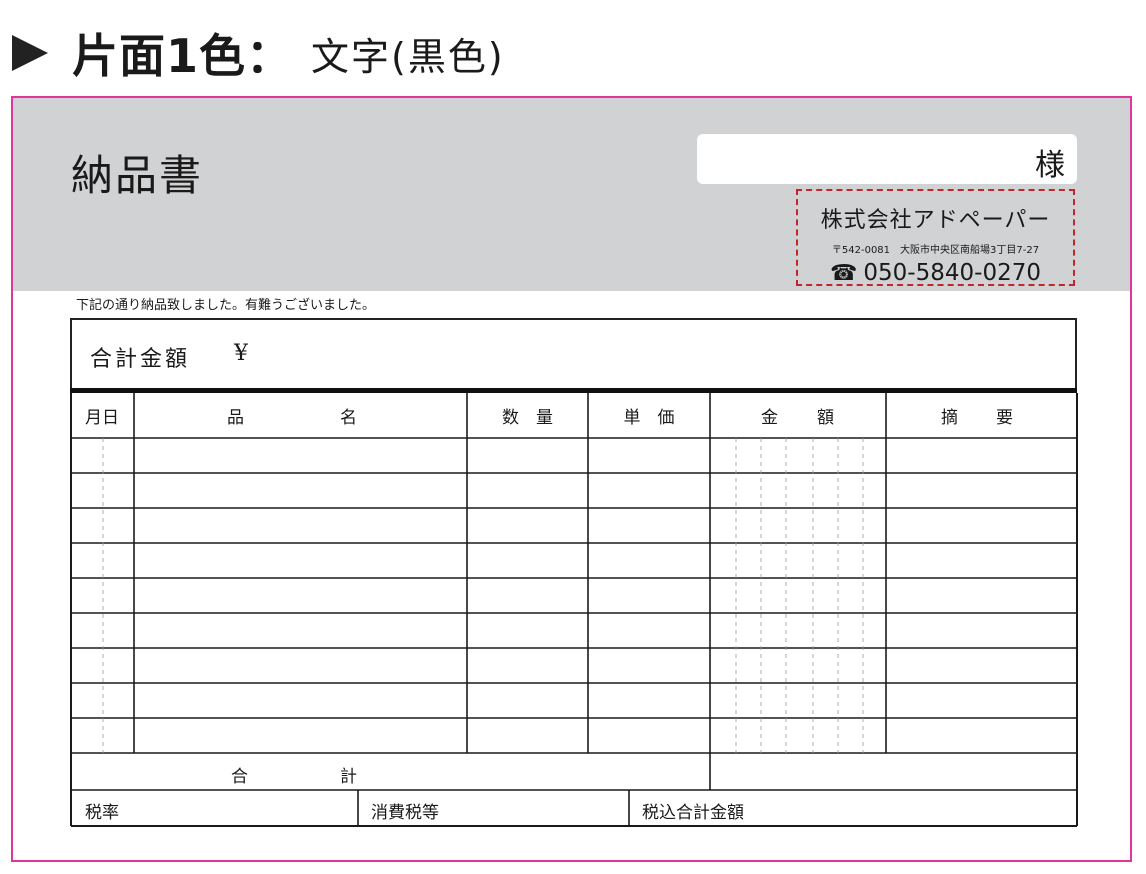 Image resolution: width=1146 pixels, height=874 pixels. I want to click on subtotal-label-right: 計, so click(348, 777).